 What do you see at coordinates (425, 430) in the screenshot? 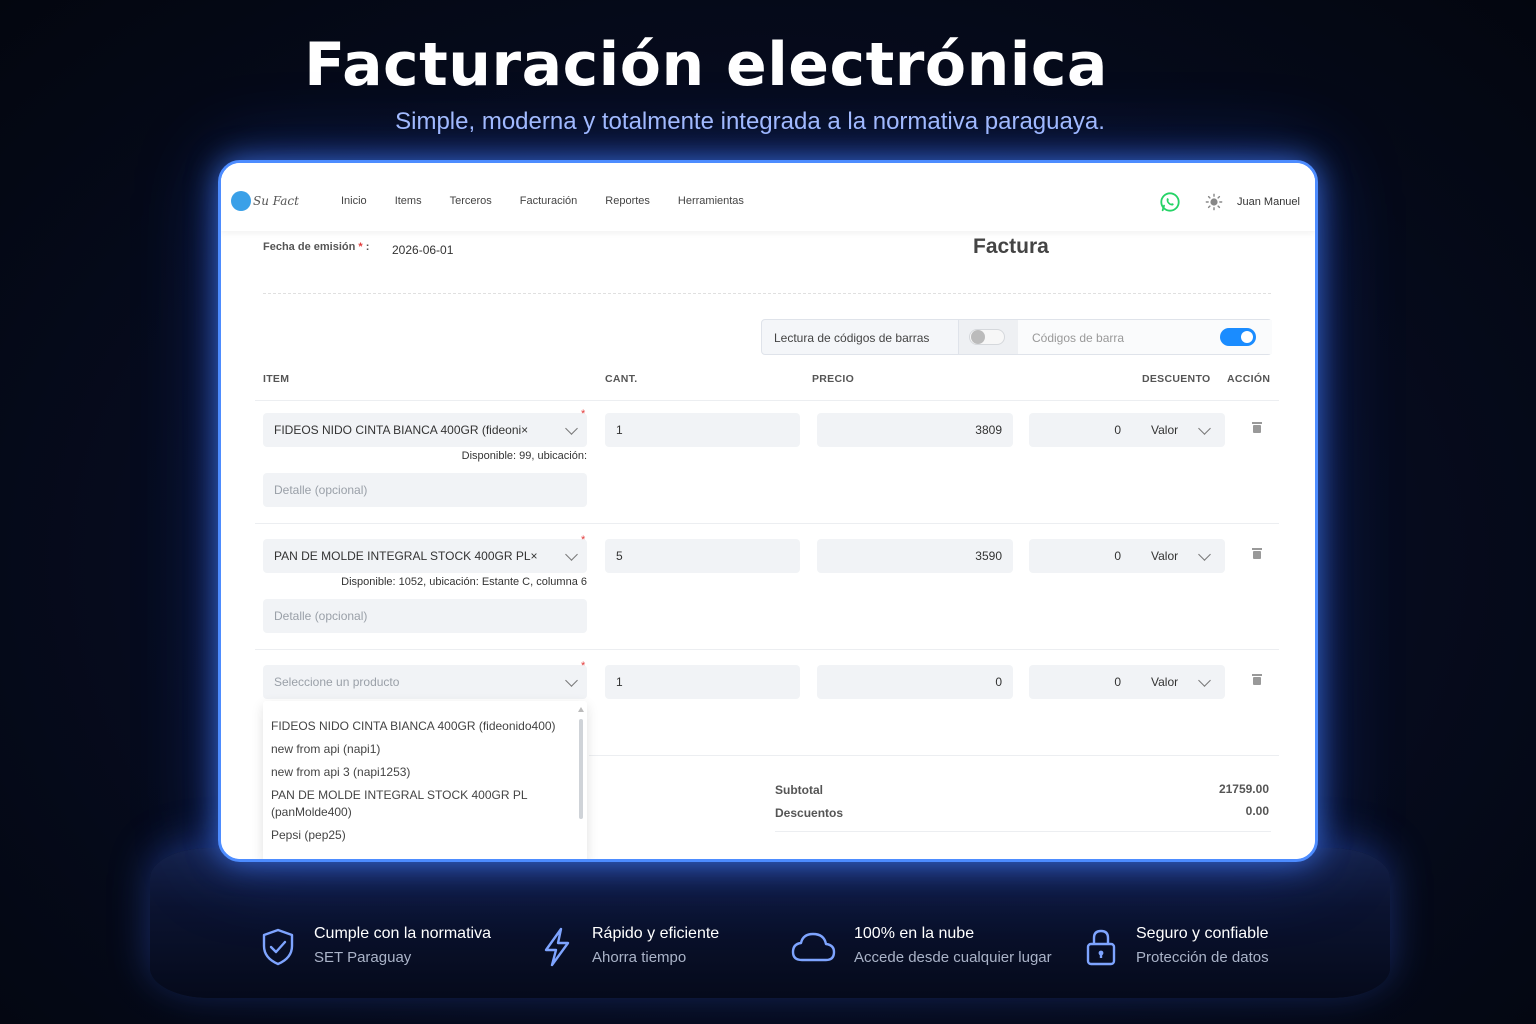
I see `item-select: FIDEOS NIDO CINTA BIANCA 400GR (fideoni×` at bounding box center [425, 430].